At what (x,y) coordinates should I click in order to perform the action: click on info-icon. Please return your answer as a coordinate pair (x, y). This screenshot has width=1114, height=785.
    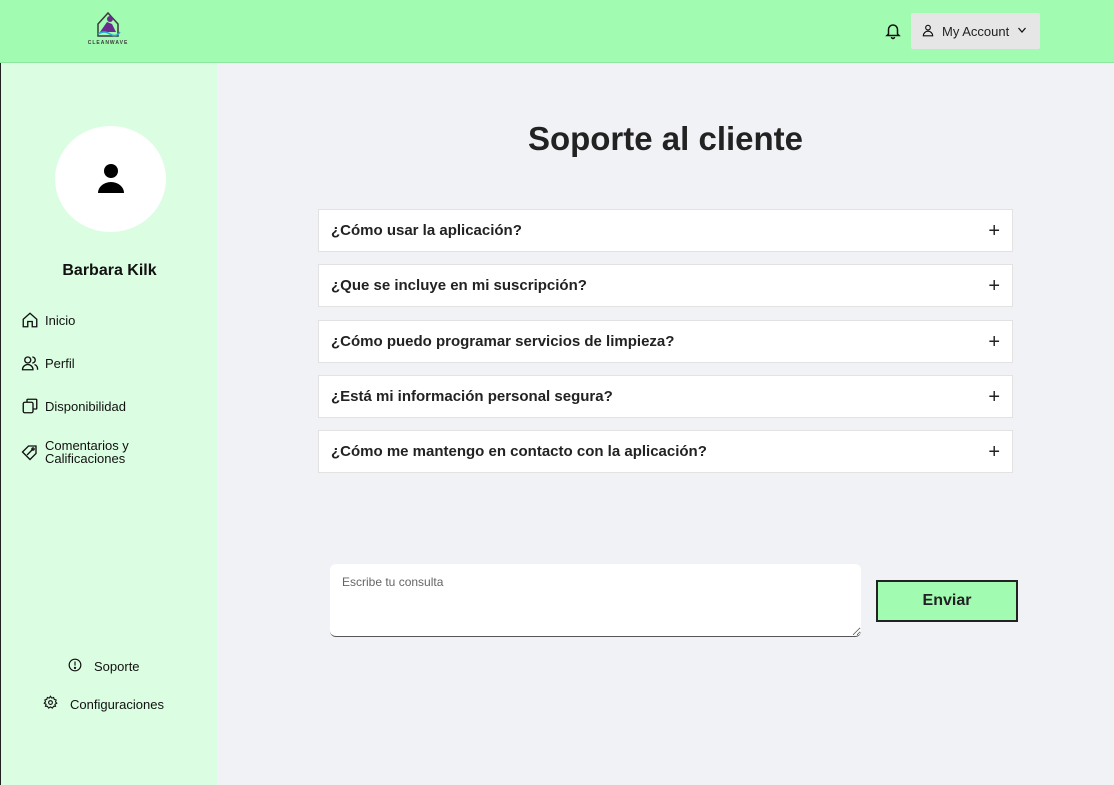
    Looking at the image, I should click on (75, 666).